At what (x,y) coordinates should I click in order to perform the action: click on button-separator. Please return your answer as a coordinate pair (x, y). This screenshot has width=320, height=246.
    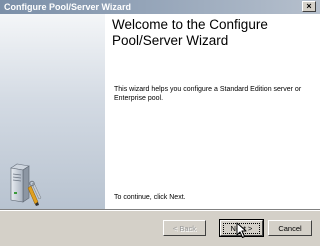
    Looking at the image, I should click on (160, 210).